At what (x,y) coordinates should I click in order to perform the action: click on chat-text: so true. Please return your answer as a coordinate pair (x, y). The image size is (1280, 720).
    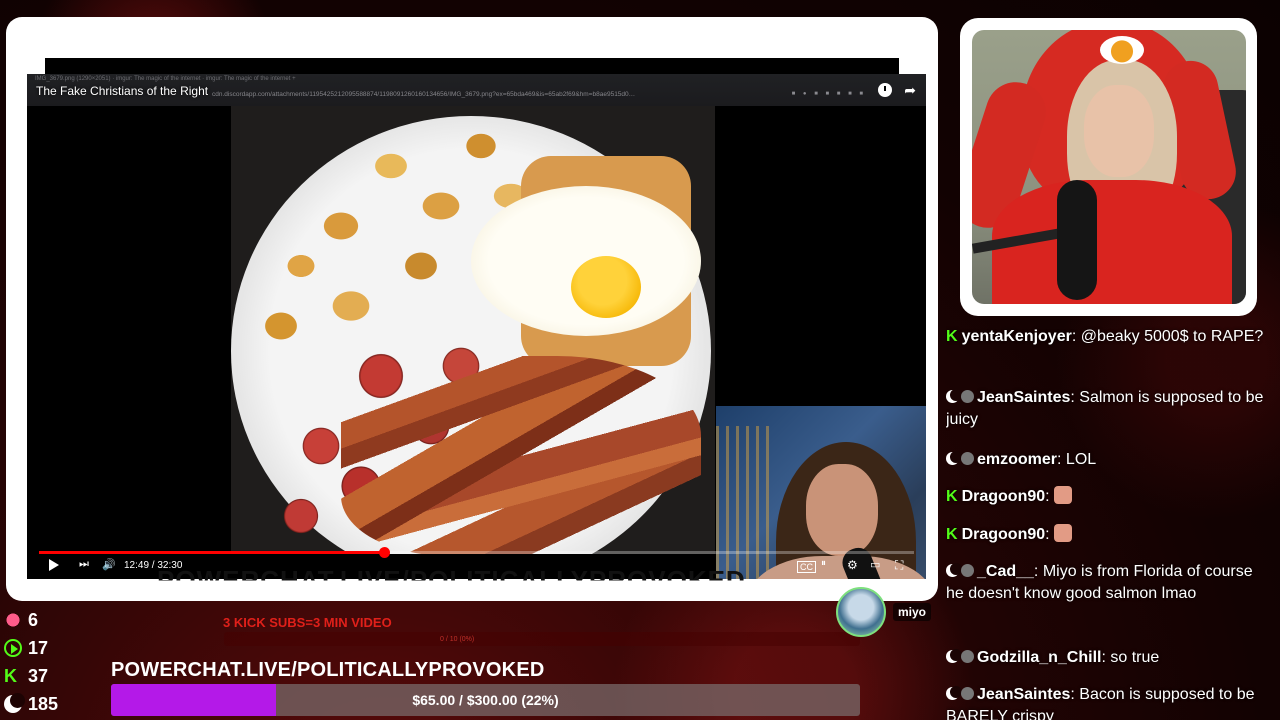
    Looking at the image, I should click on (1135, 657).